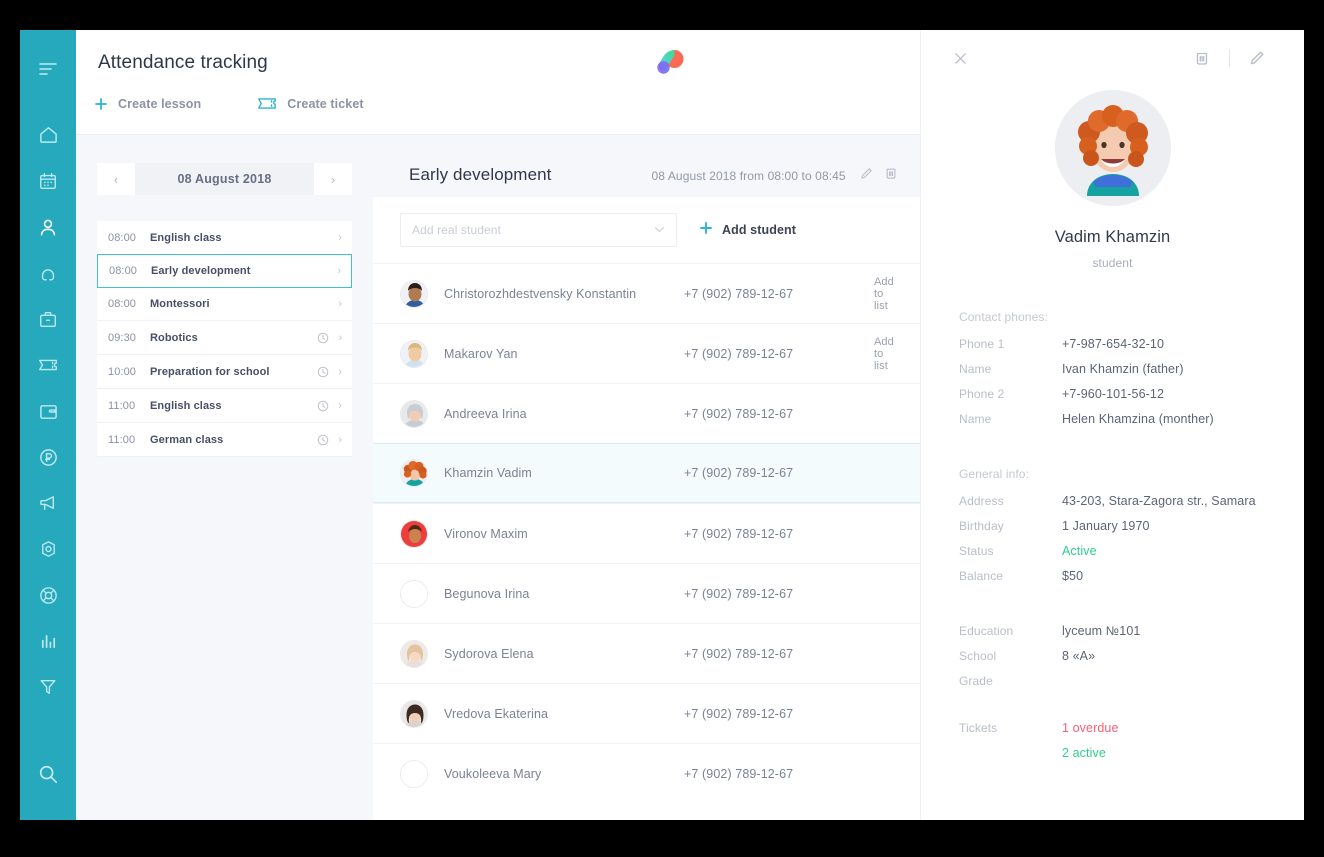  Describe the element at coordinates (1138, 419) in the screenshot. I see `info-value: Helen Khamzina (monther)` at that location.